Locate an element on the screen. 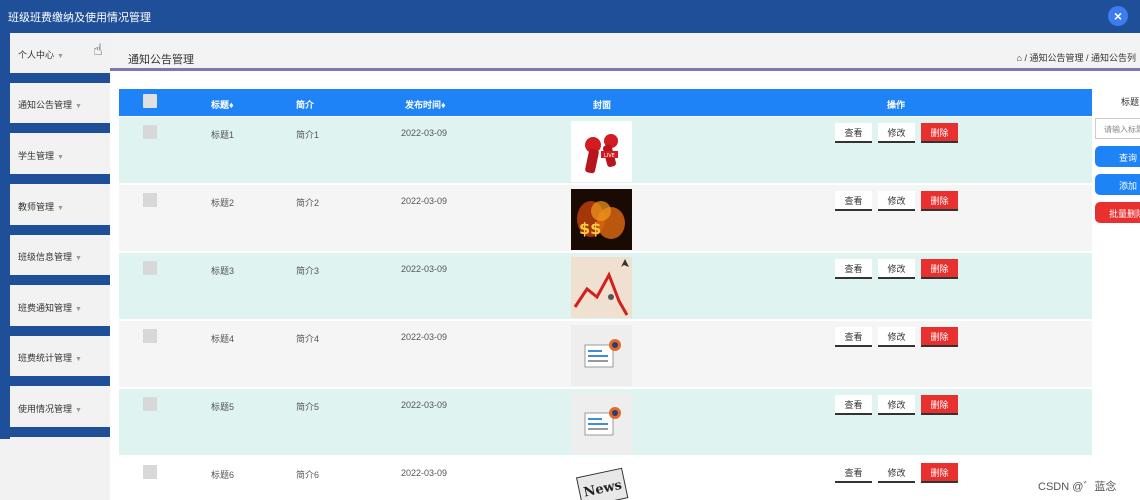  sidebar-item-label: 学生管理 is located at coordinates (36, 156).